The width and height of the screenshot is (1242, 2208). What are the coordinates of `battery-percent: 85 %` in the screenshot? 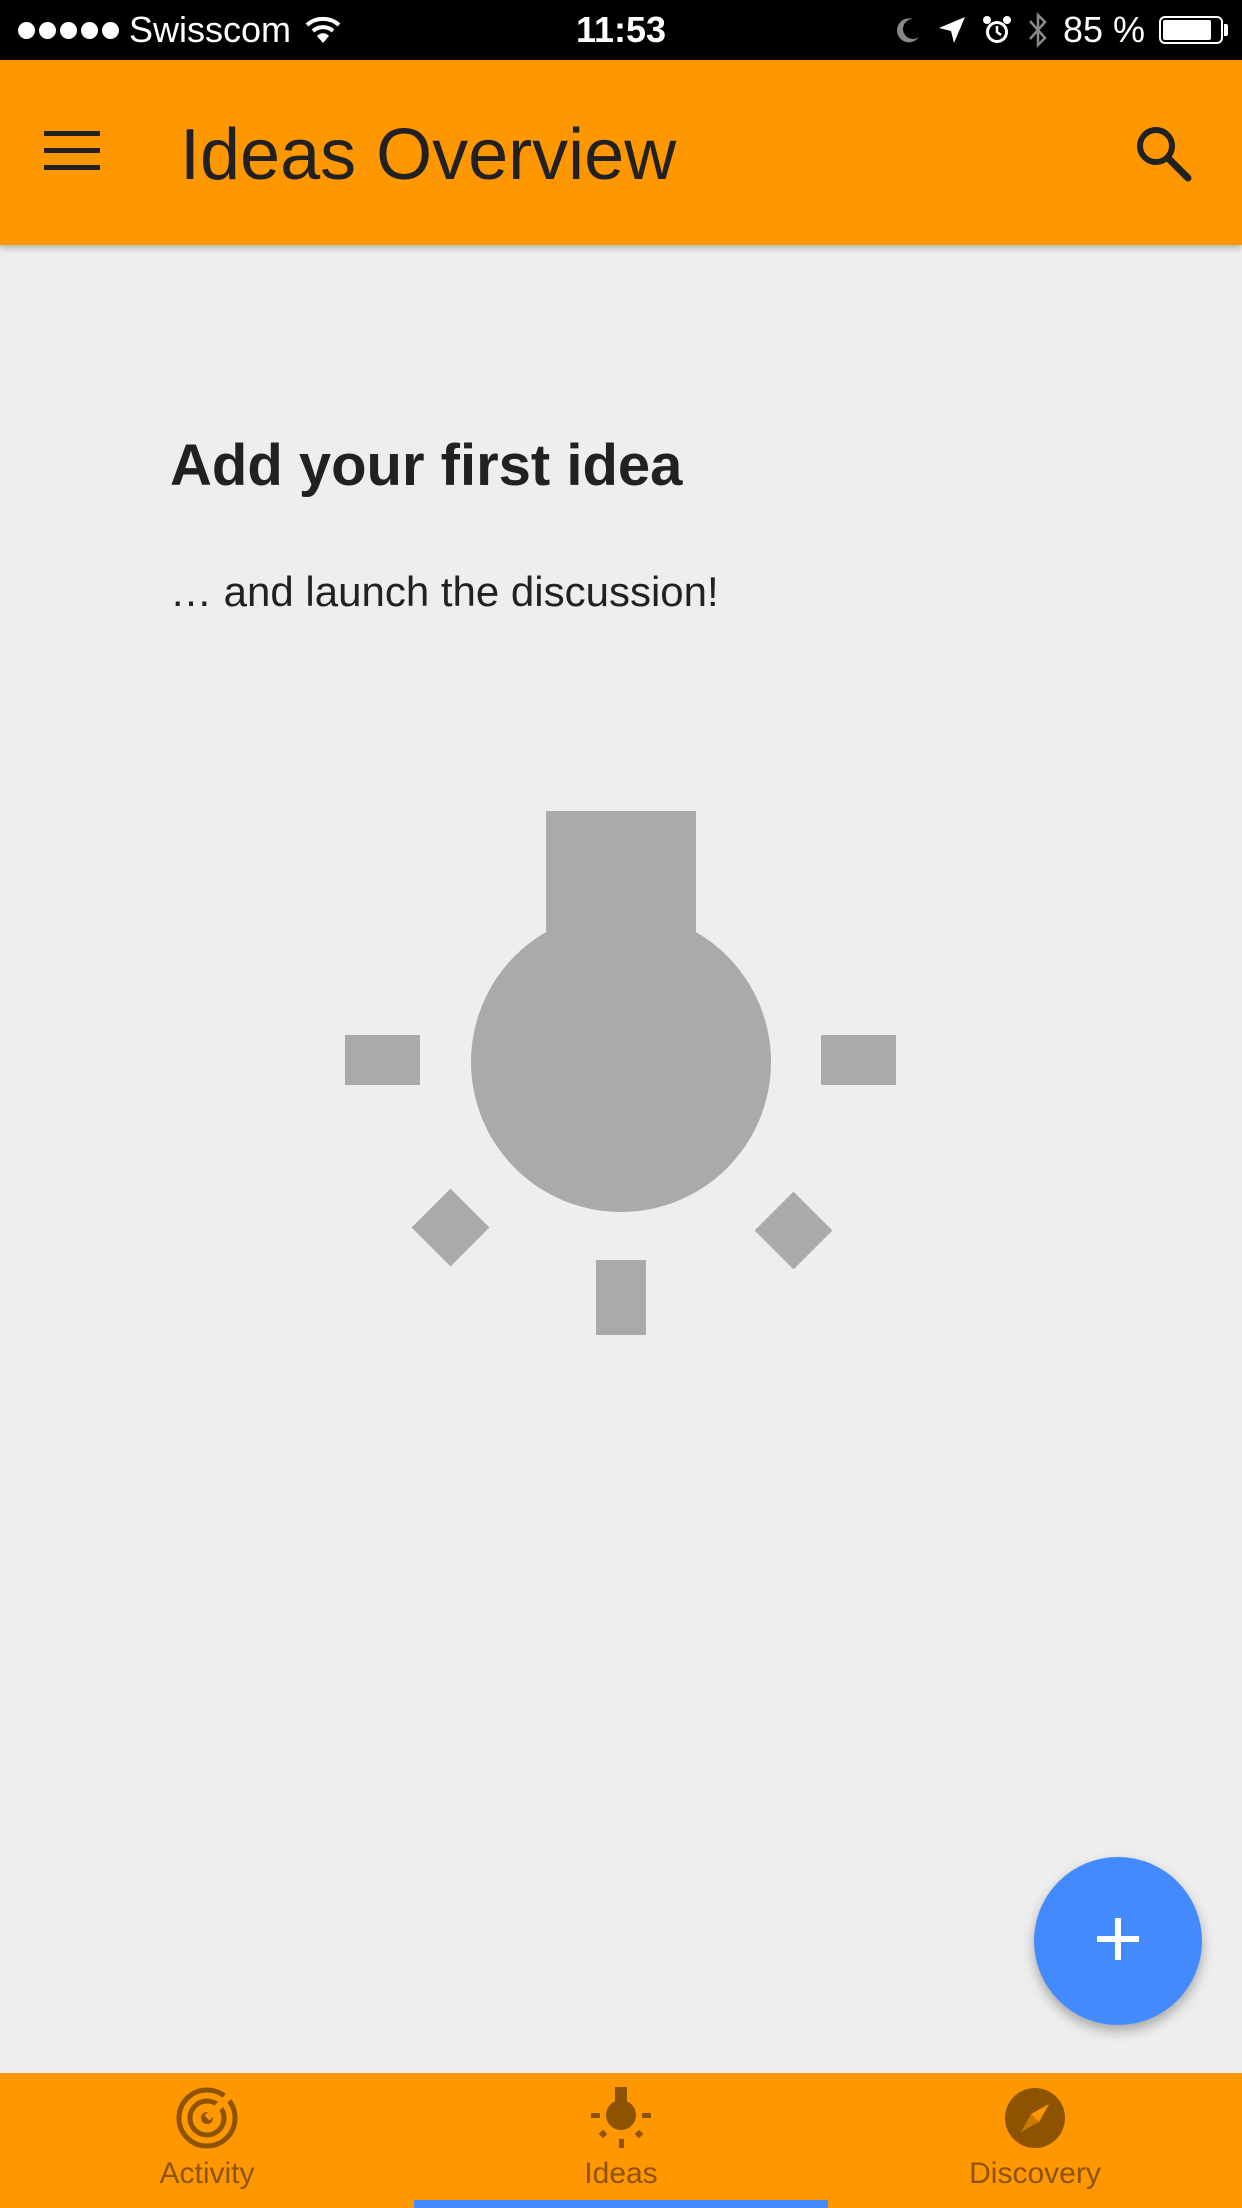 It's located at (1103, 29).